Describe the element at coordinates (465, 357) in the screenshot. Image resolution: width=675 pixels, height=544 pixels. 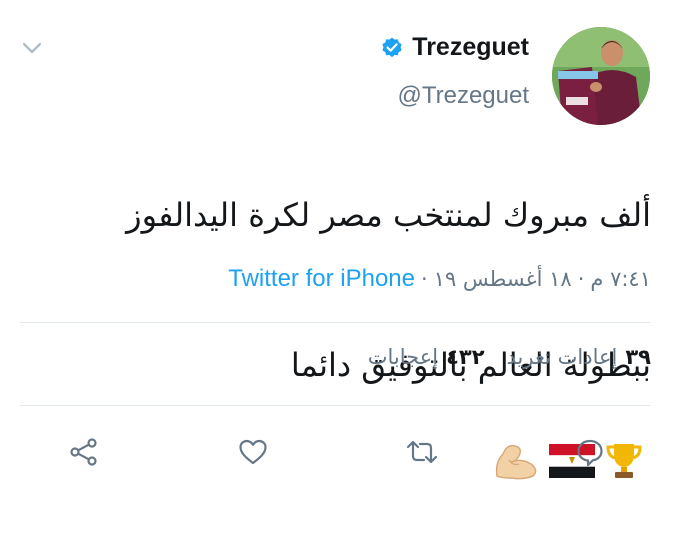
I see `likes-count: ٤٣٢` at that location.